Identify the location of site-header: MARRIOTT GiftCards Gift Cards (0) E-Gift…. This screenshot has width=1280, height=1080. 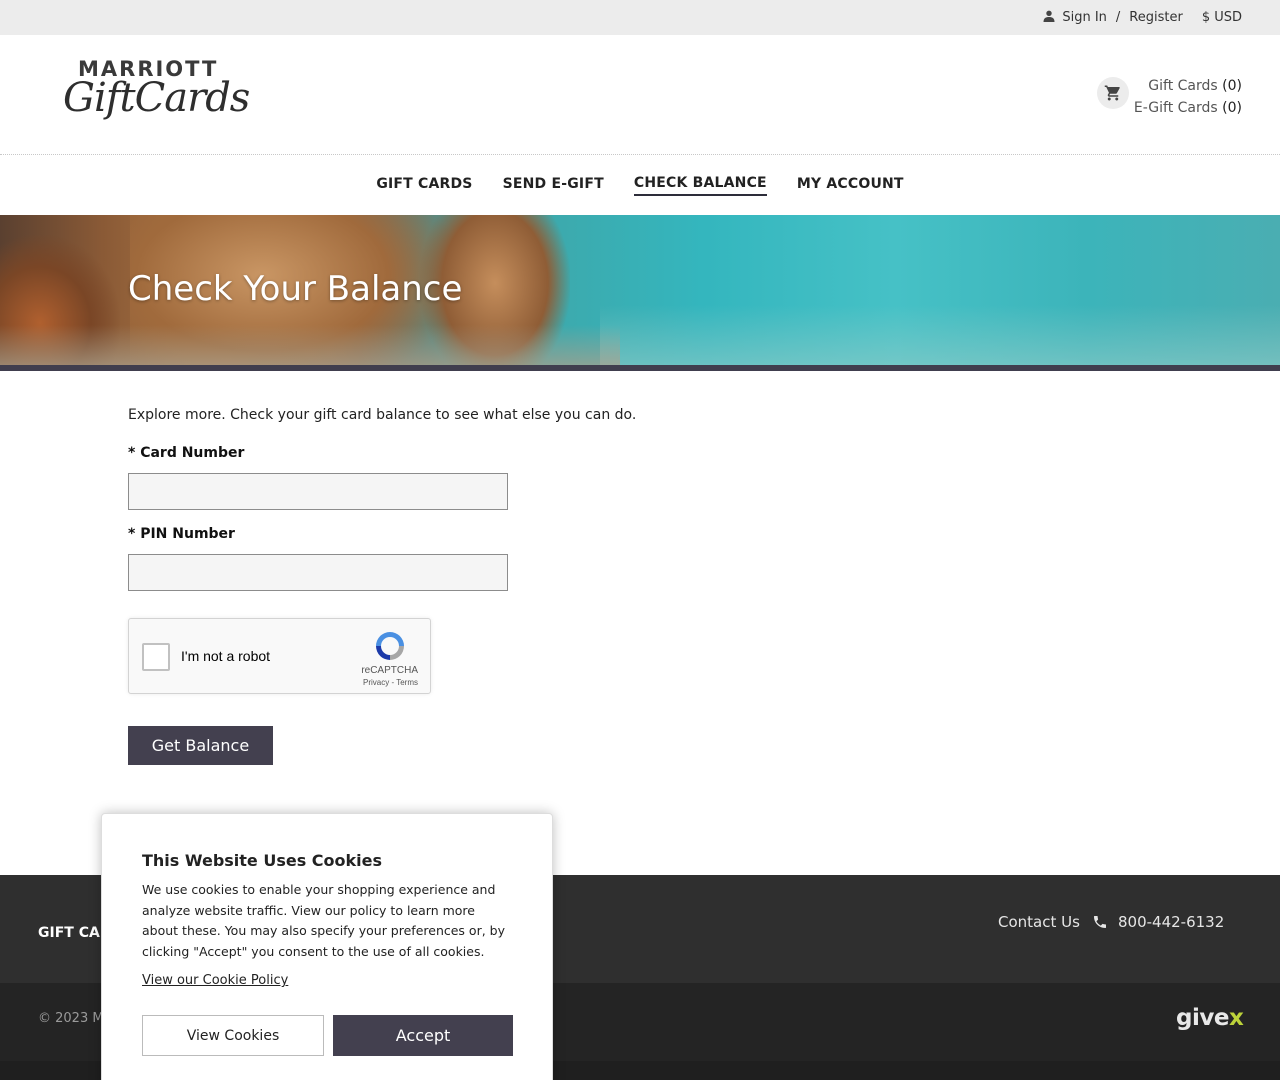
(640, 95).